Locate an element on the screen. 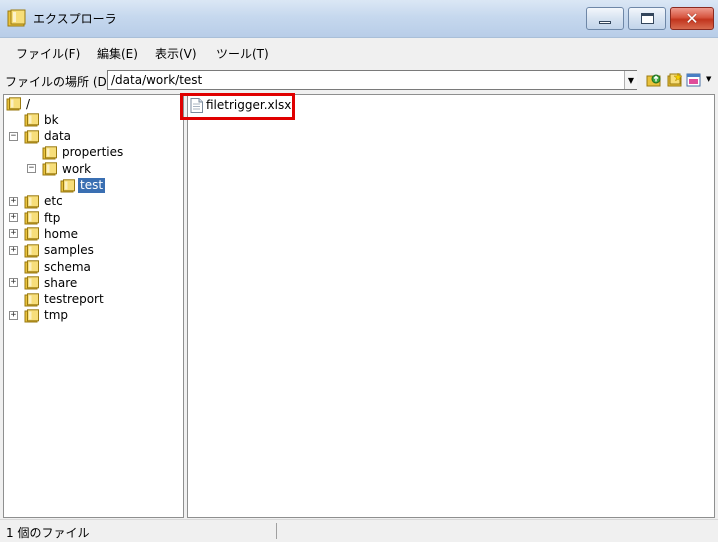 The image size is (718, 542). address-dropdown-icon: ▼ is located at coordinates (630, 80).